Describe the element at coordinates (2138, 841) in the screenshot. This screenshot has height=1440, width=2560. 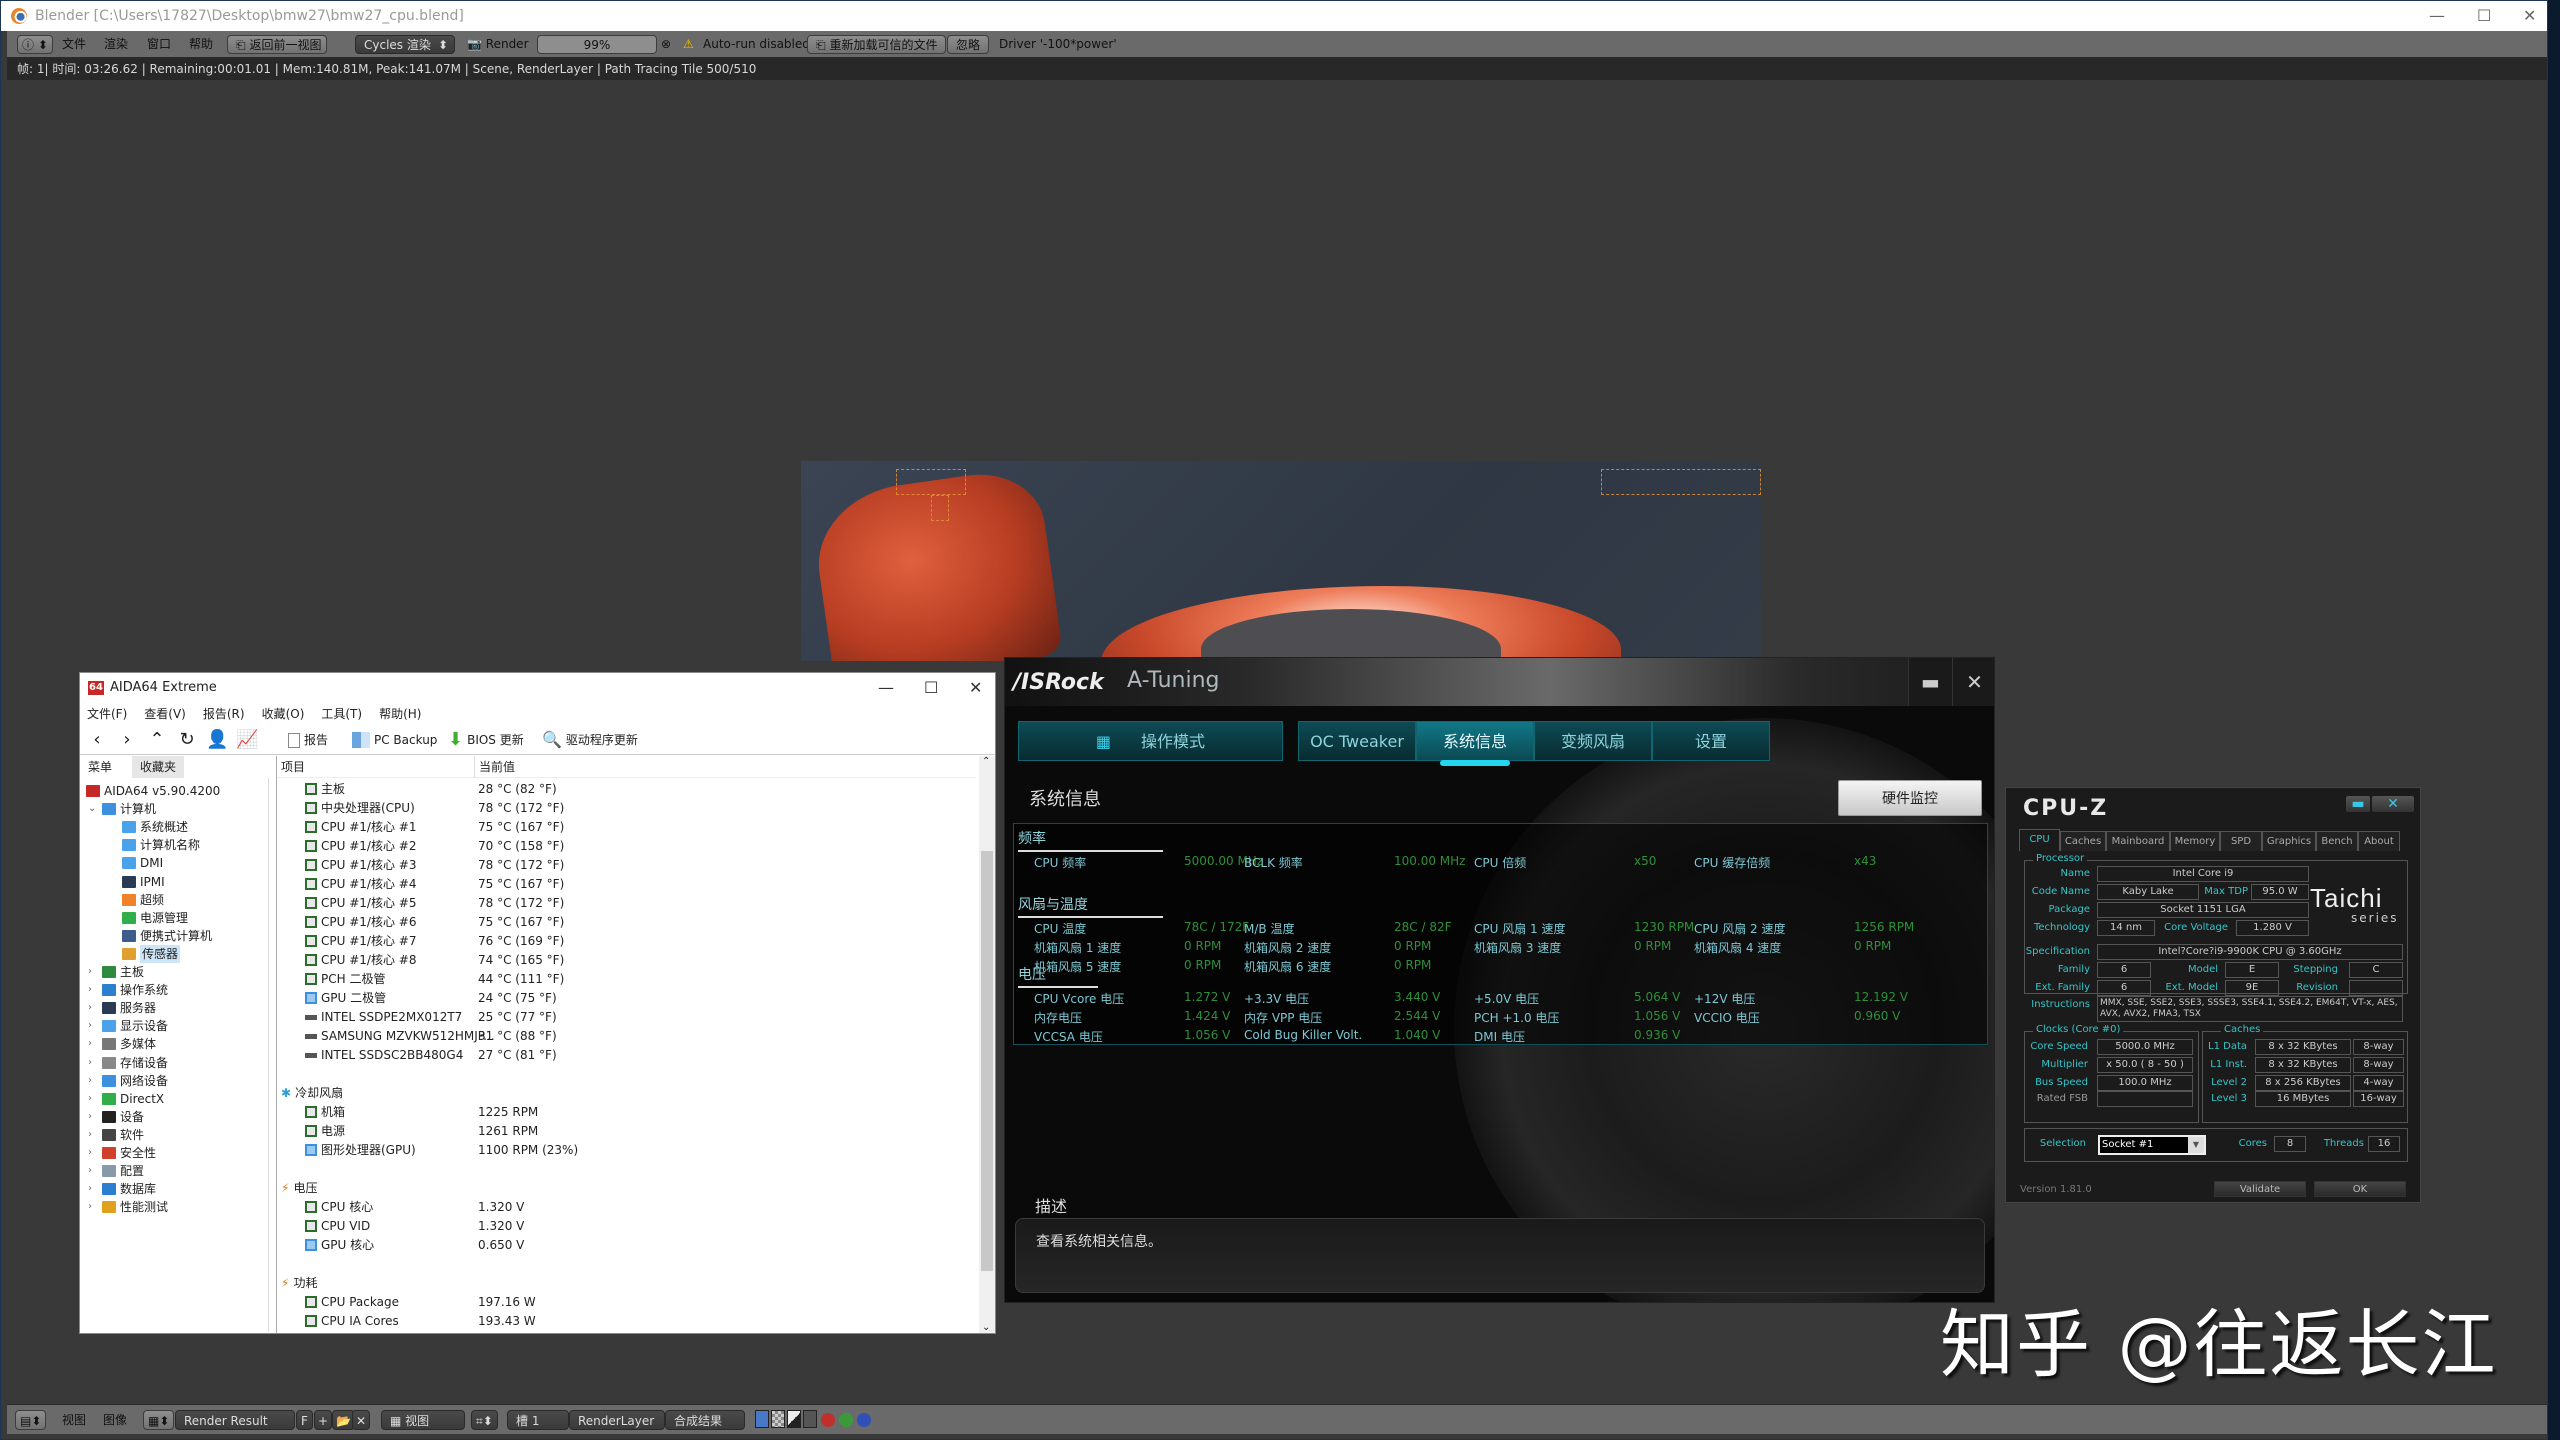
I see `tab-mainboard: Mainboard` at that location.